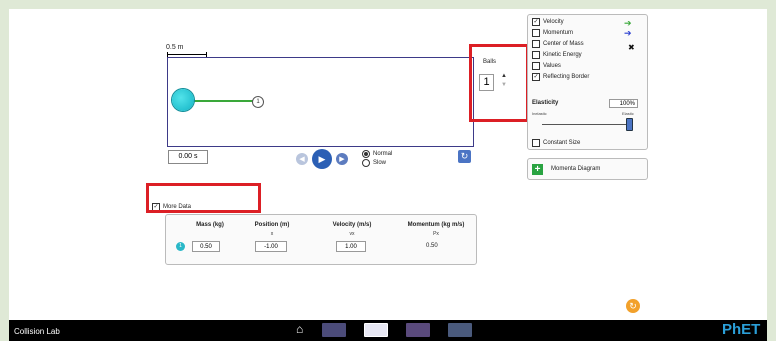 The height and width of the screenshot is (341, 776). What do you see at coordinates (558, 33) in the screenshot?
I see `option-label: Momentum` at bounding box center [558, 33].